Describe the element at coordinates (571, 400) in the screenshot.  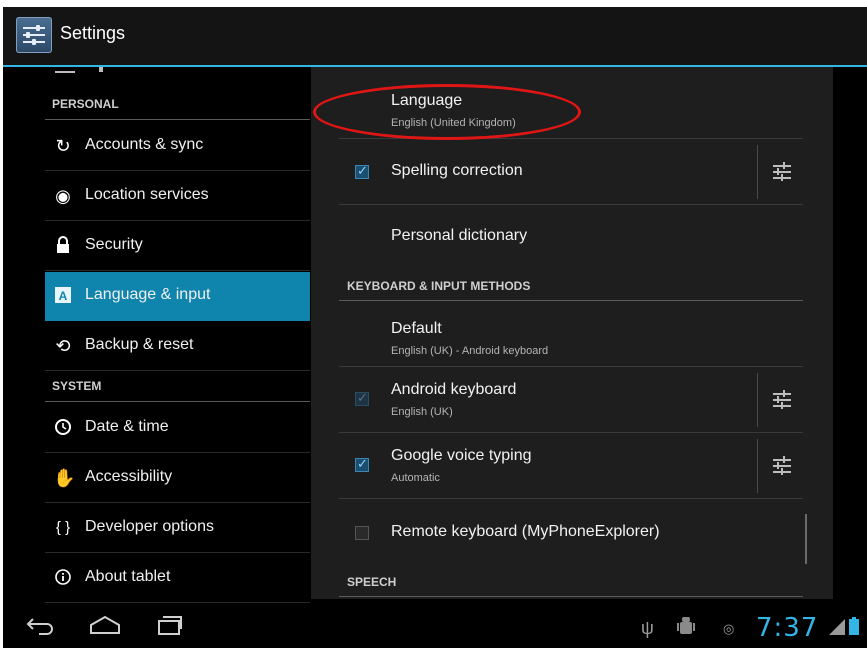
I see `android-keyboard-setting: ✓ Android keyboard English (UK)` at that location.